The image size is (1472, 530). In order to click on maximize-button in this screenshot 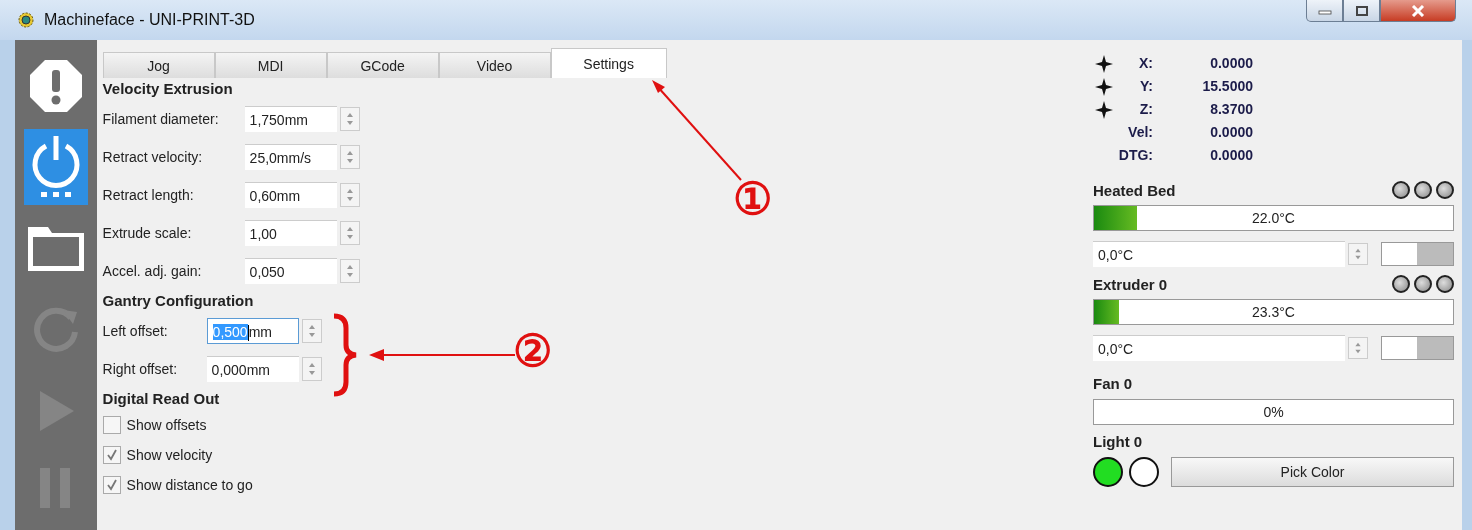, I will do `click(1361, 11)`.